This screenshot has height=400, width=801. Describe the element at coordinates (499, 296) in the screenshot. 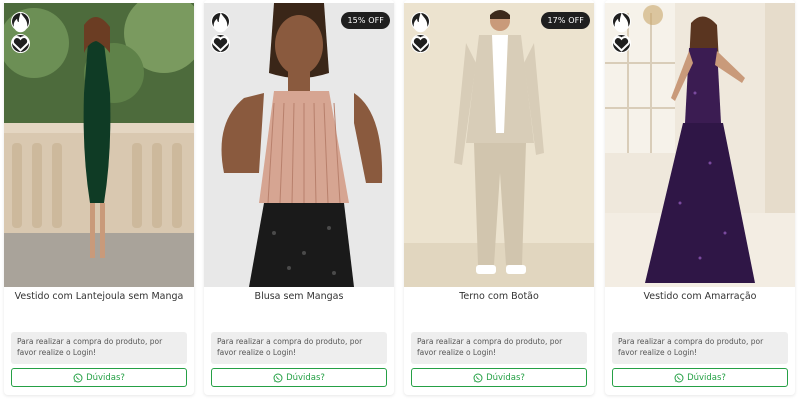

I see `product-name: Terno com Botão` at that location.